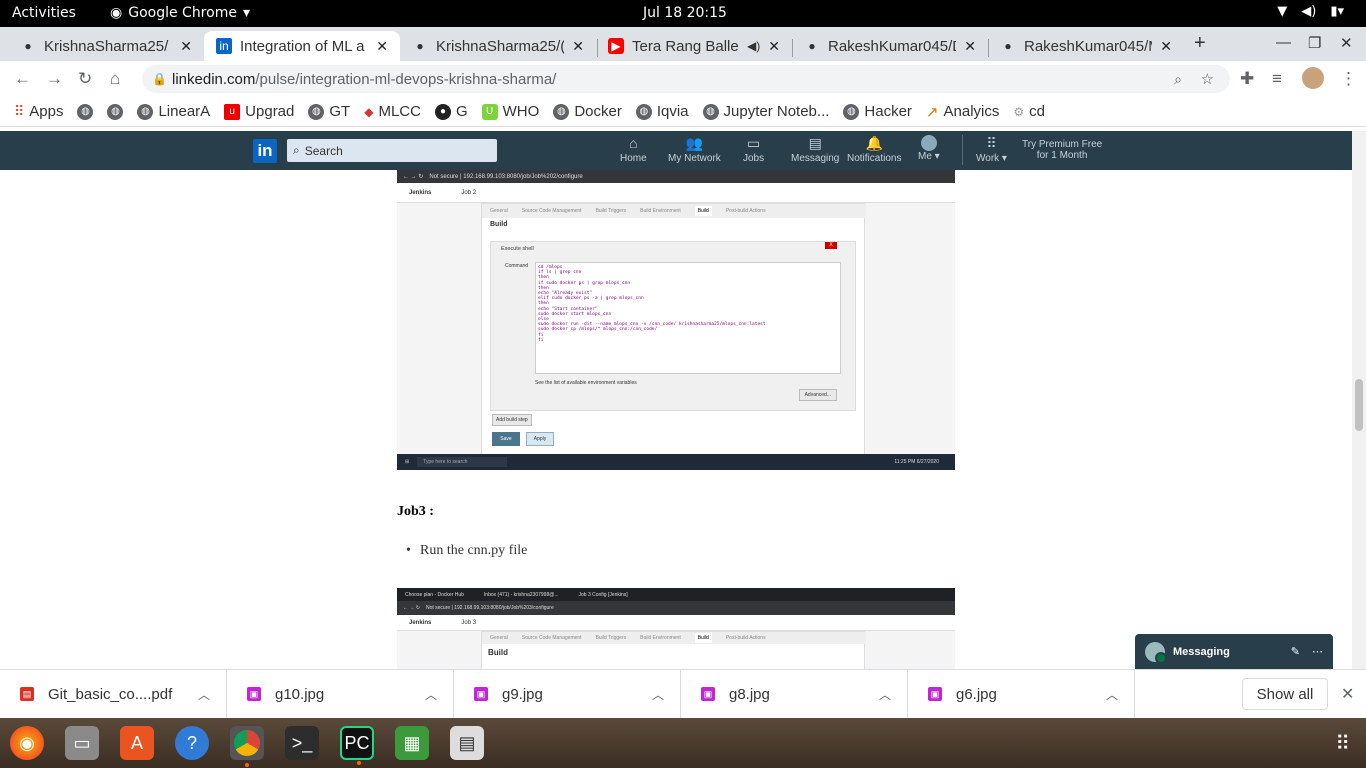  I want to click on home-button: ⌂, so click(115, 79).